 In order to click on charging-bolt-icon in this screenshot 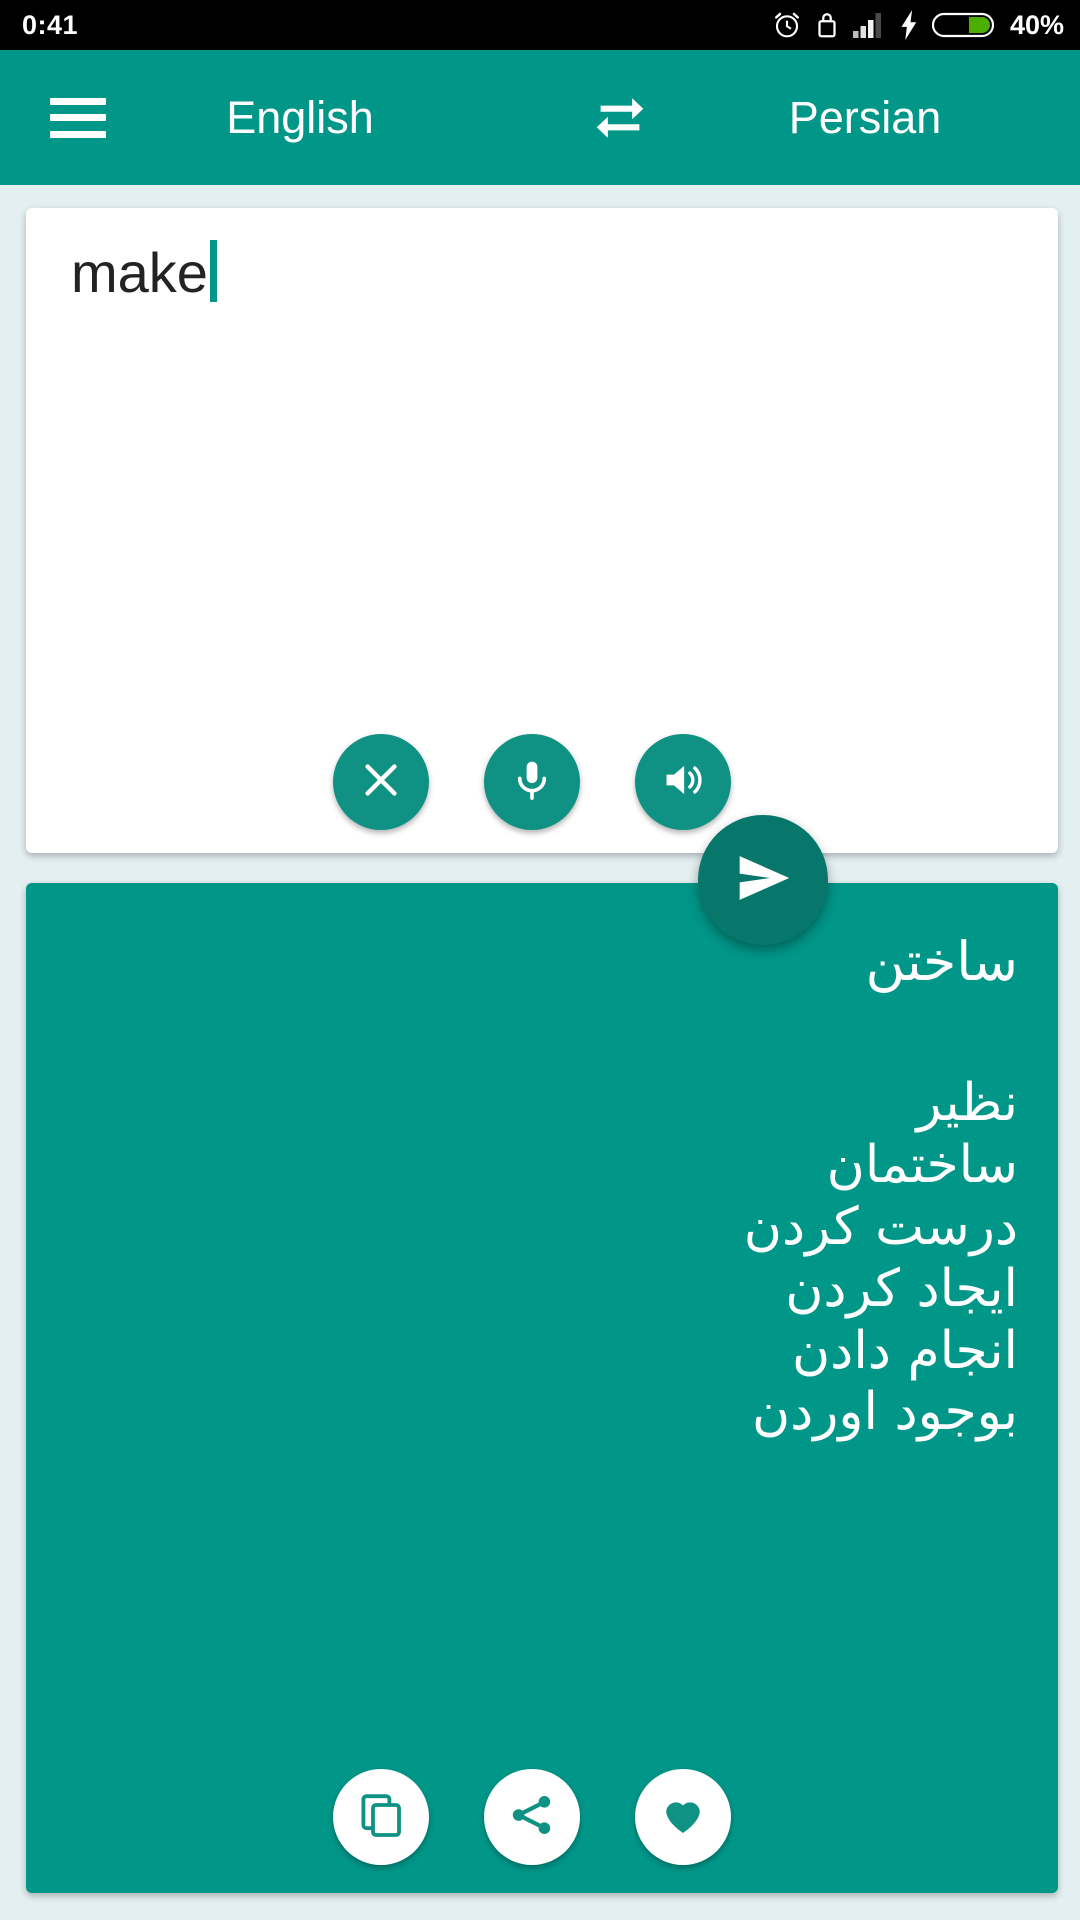, I will do `click(909, 25)`.